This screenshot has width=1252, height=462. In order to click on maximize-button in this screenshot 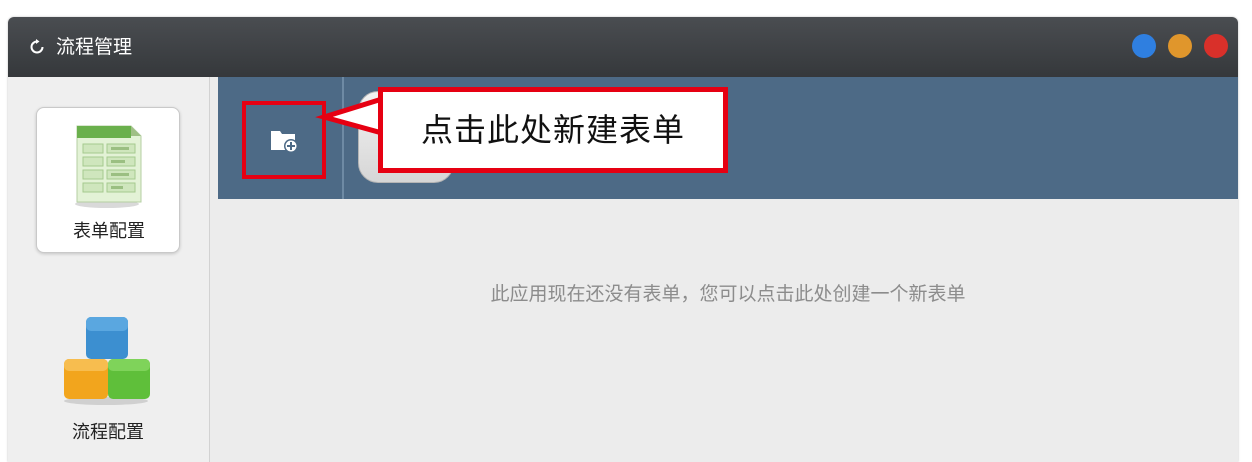, I will do `click(1180, 46)`.